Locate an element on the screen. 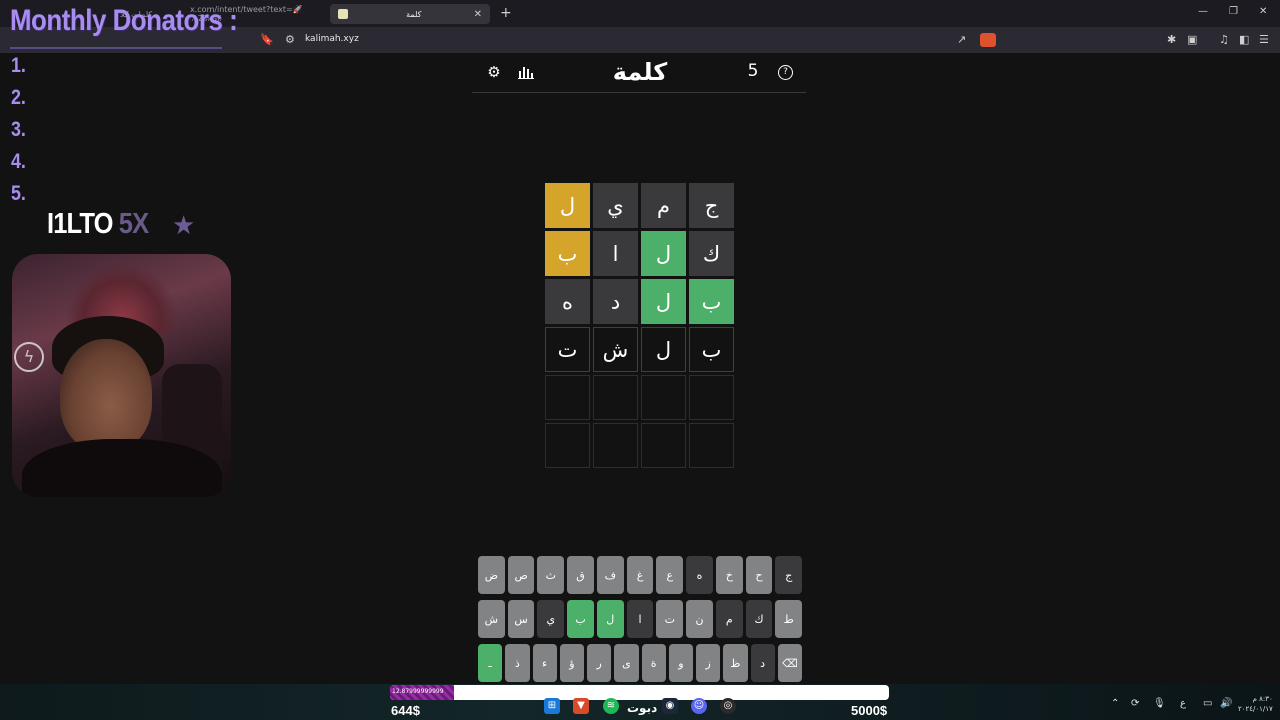 This screenshot has height=720, width=1280. letter-key: ظ is located at coordinates (735, 663).